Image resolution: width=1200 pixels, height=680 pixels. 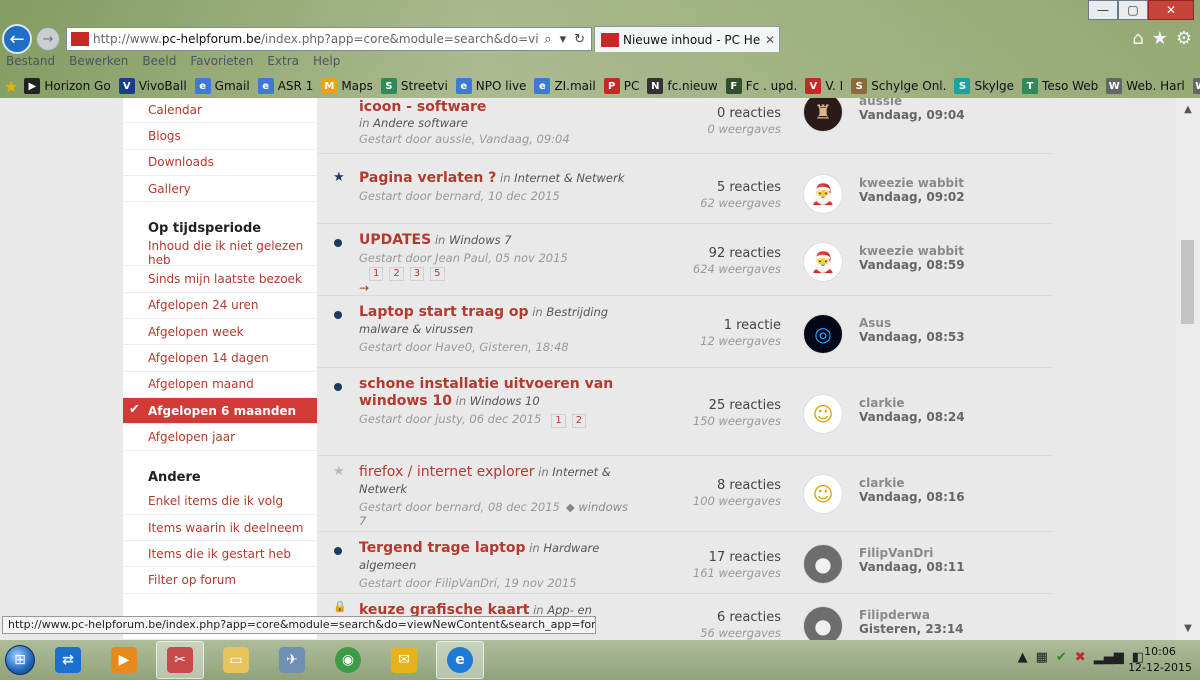 I want to click on sidebar-item: Downloads, so click(x=220, y=163).